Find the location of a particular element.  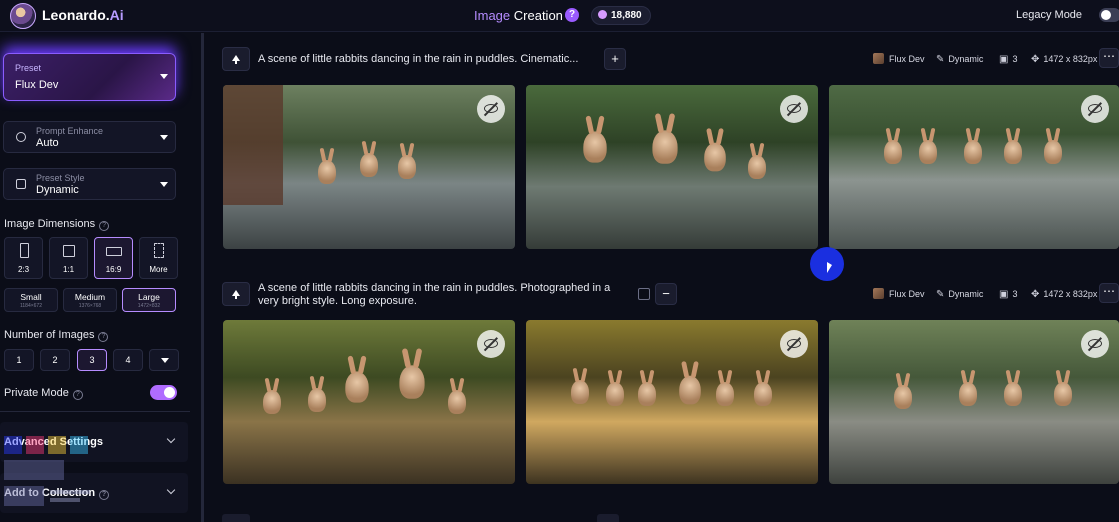

image-count-2-button: 2 is located at coordinates (55, 360).